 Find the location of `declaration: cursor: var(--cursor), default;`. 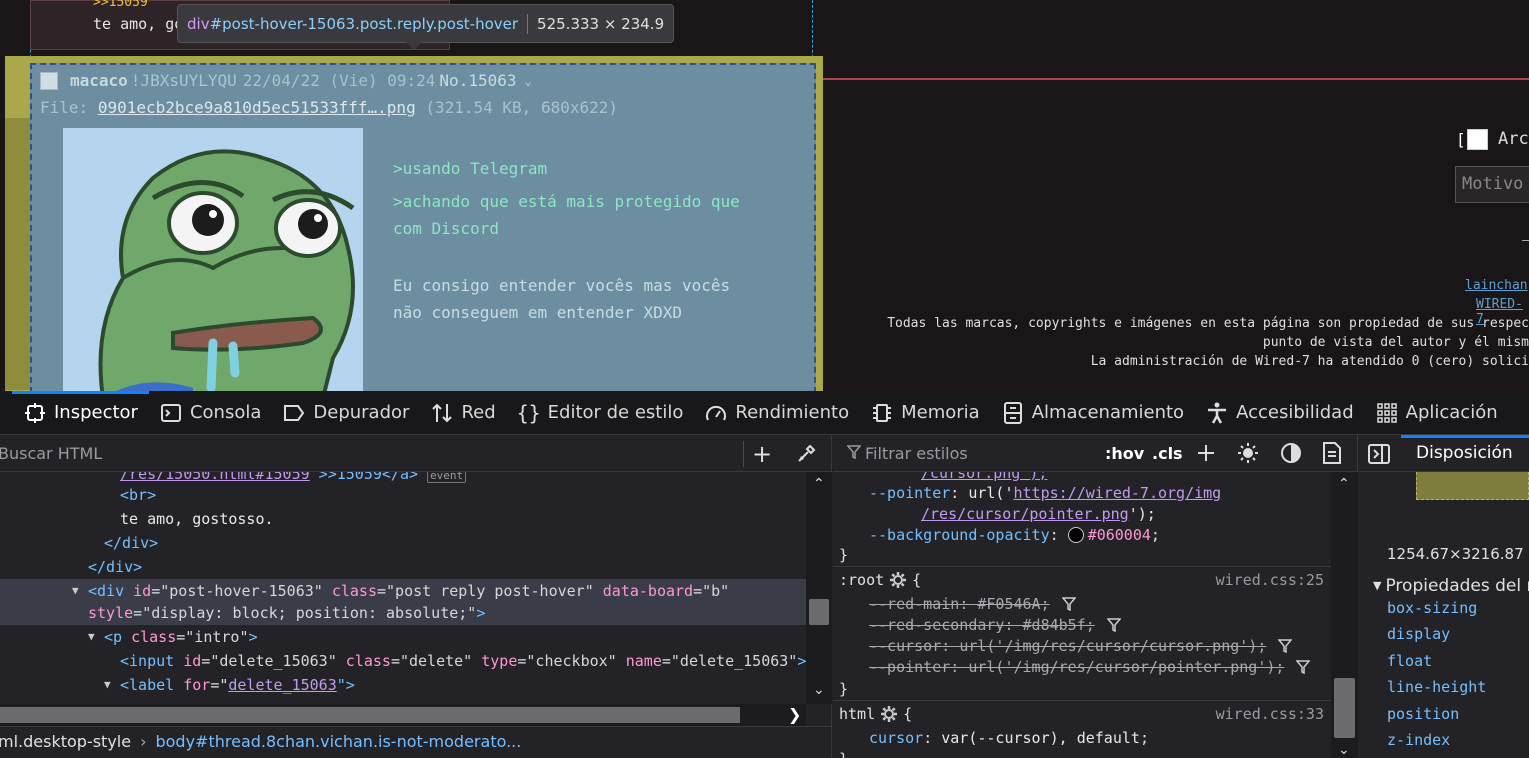

declaration: cursor: var(--cursor), default; is located at coordinates (1082, 738).